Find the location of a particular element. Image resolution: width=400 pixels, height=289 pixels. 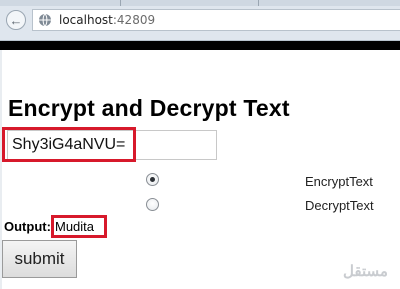

url-text: localhost:42809 is located at coordinates (107, 20).